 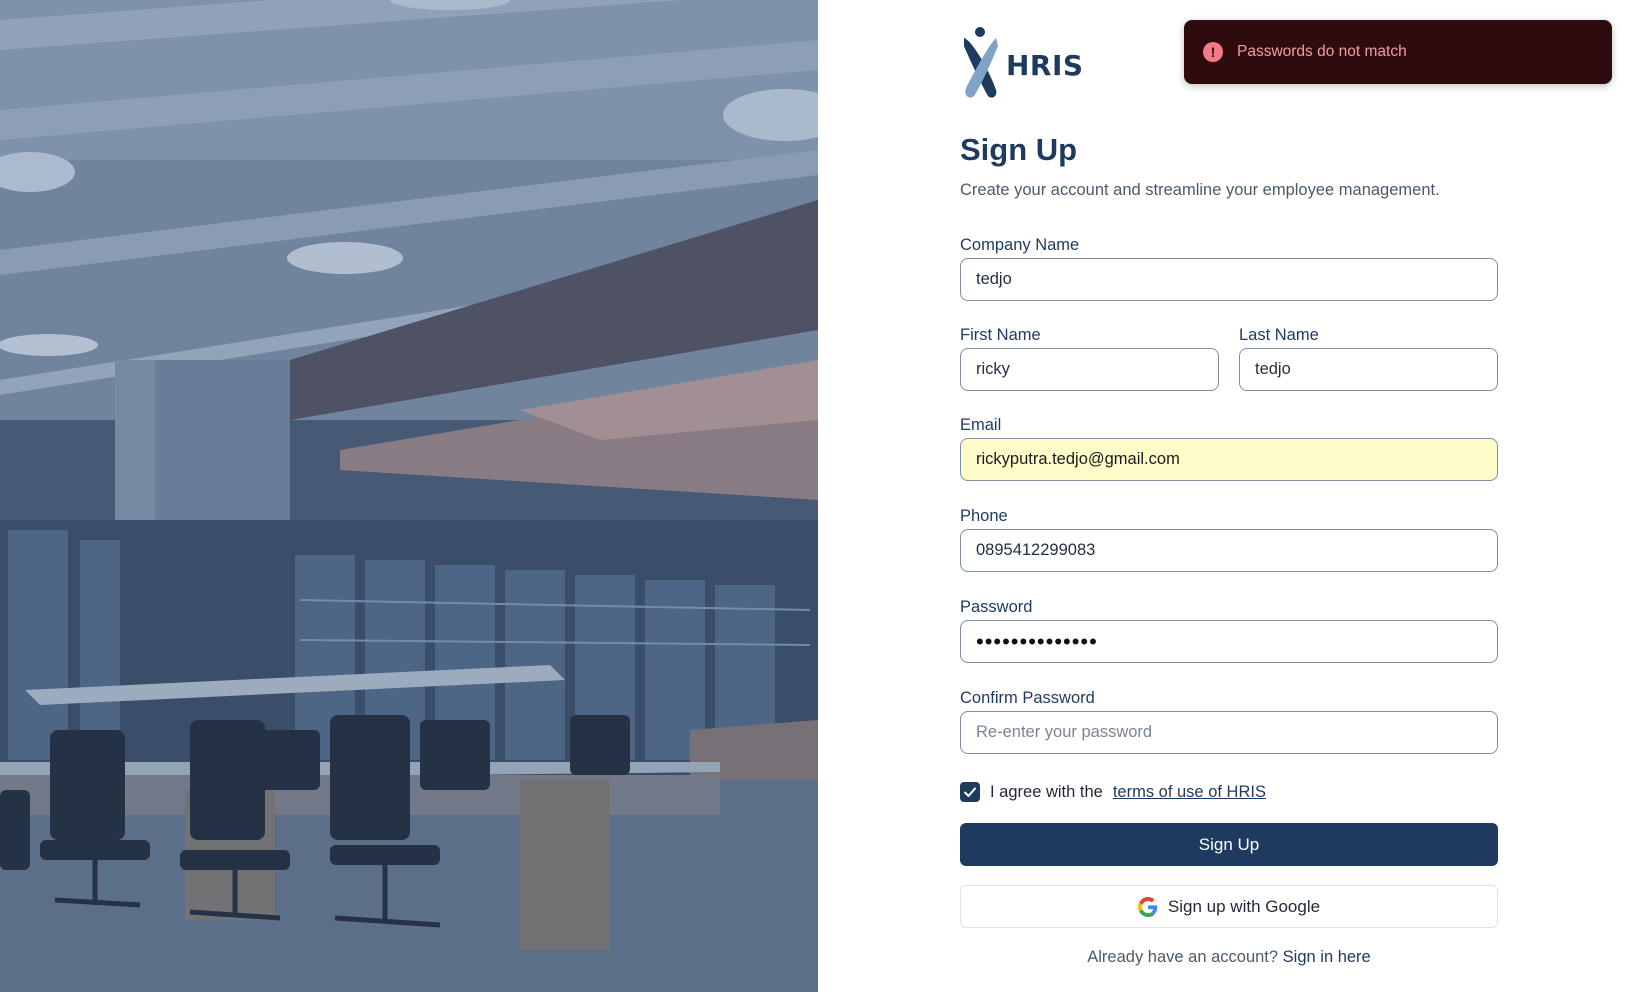 I want to click on checkmark-icon, so click(x=970, y=792).